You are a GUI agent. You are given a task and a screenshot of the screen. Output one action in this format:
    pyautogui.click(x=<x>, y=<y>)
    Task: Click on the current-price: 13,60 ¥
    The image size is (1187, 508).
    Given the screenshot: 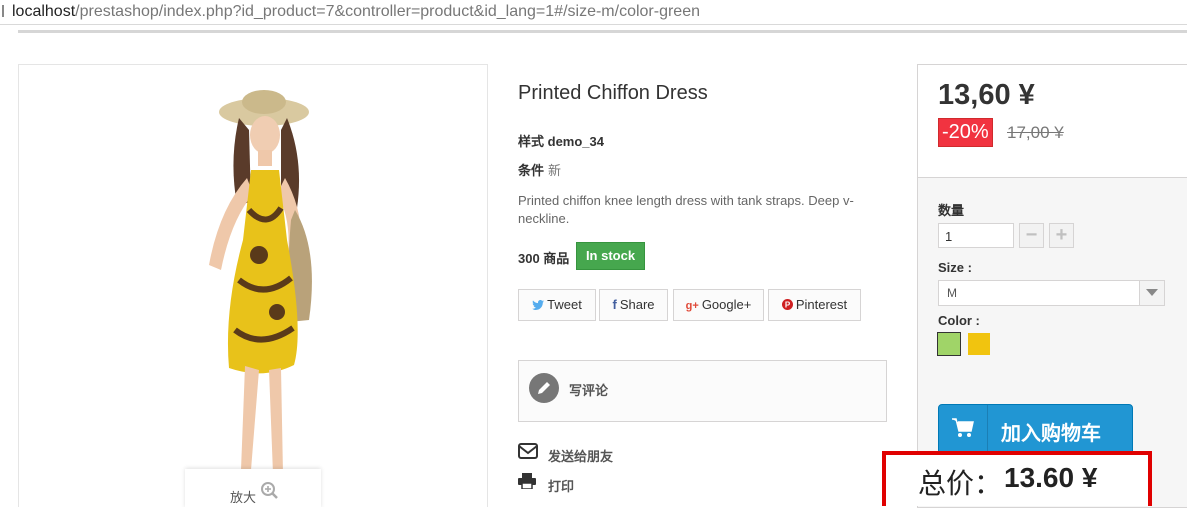 What is the action you would take?
    pyautogui.click(x=986, y=95)
    